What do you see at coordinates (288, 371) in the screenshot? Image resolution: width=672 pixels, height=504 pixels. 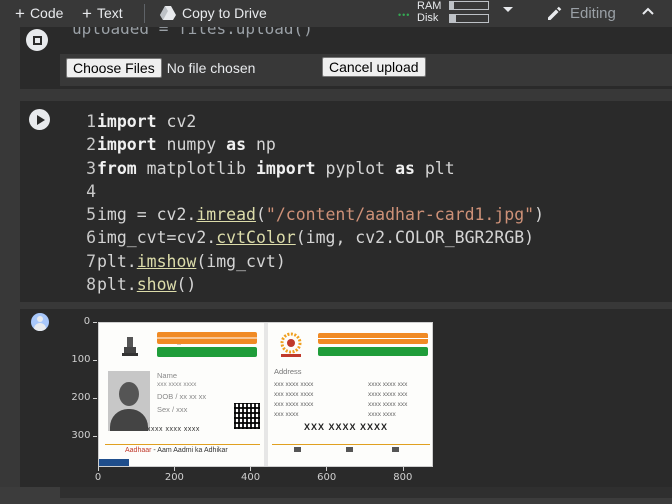 I see `address-label: Address` at bounding box center [288, 371].